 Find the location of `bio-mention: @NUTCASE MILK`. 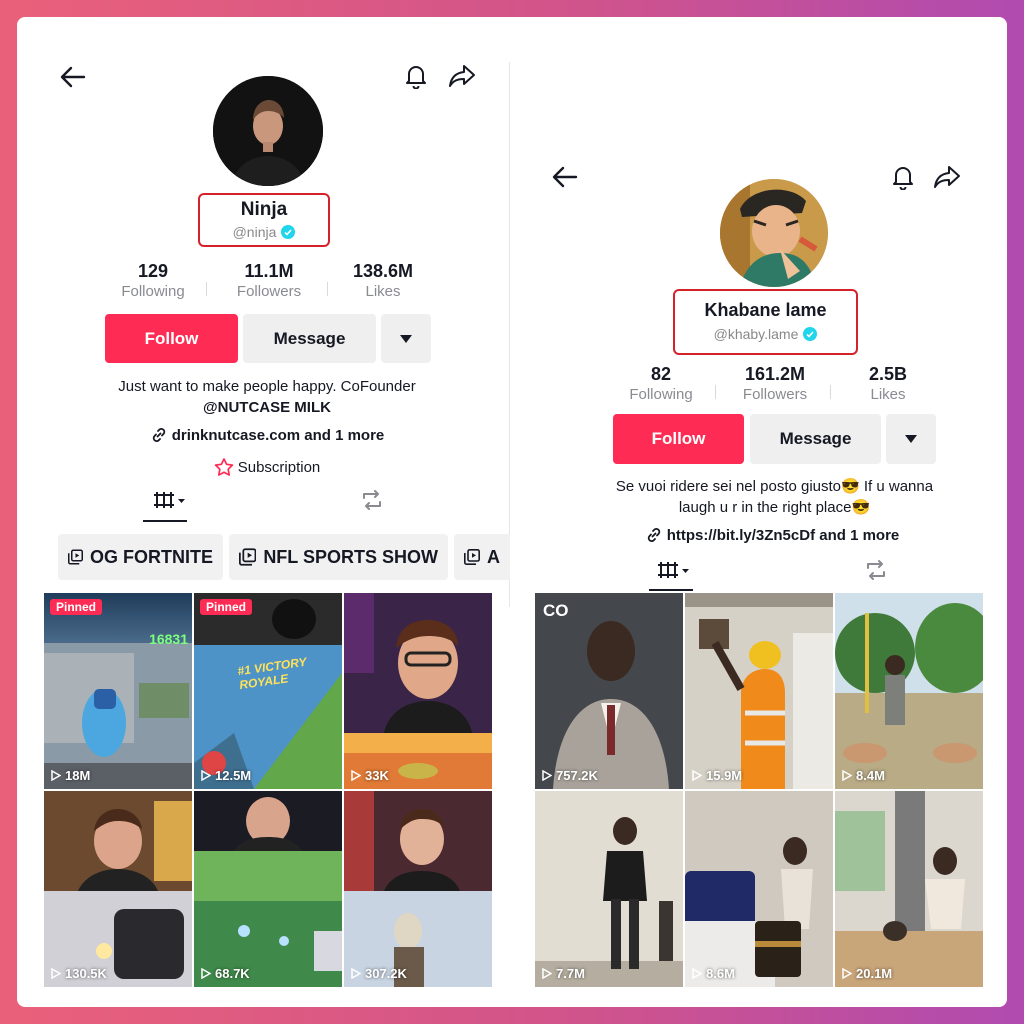

bio-mention: @NUTCASE MILK is located at coordinates (267, 407).